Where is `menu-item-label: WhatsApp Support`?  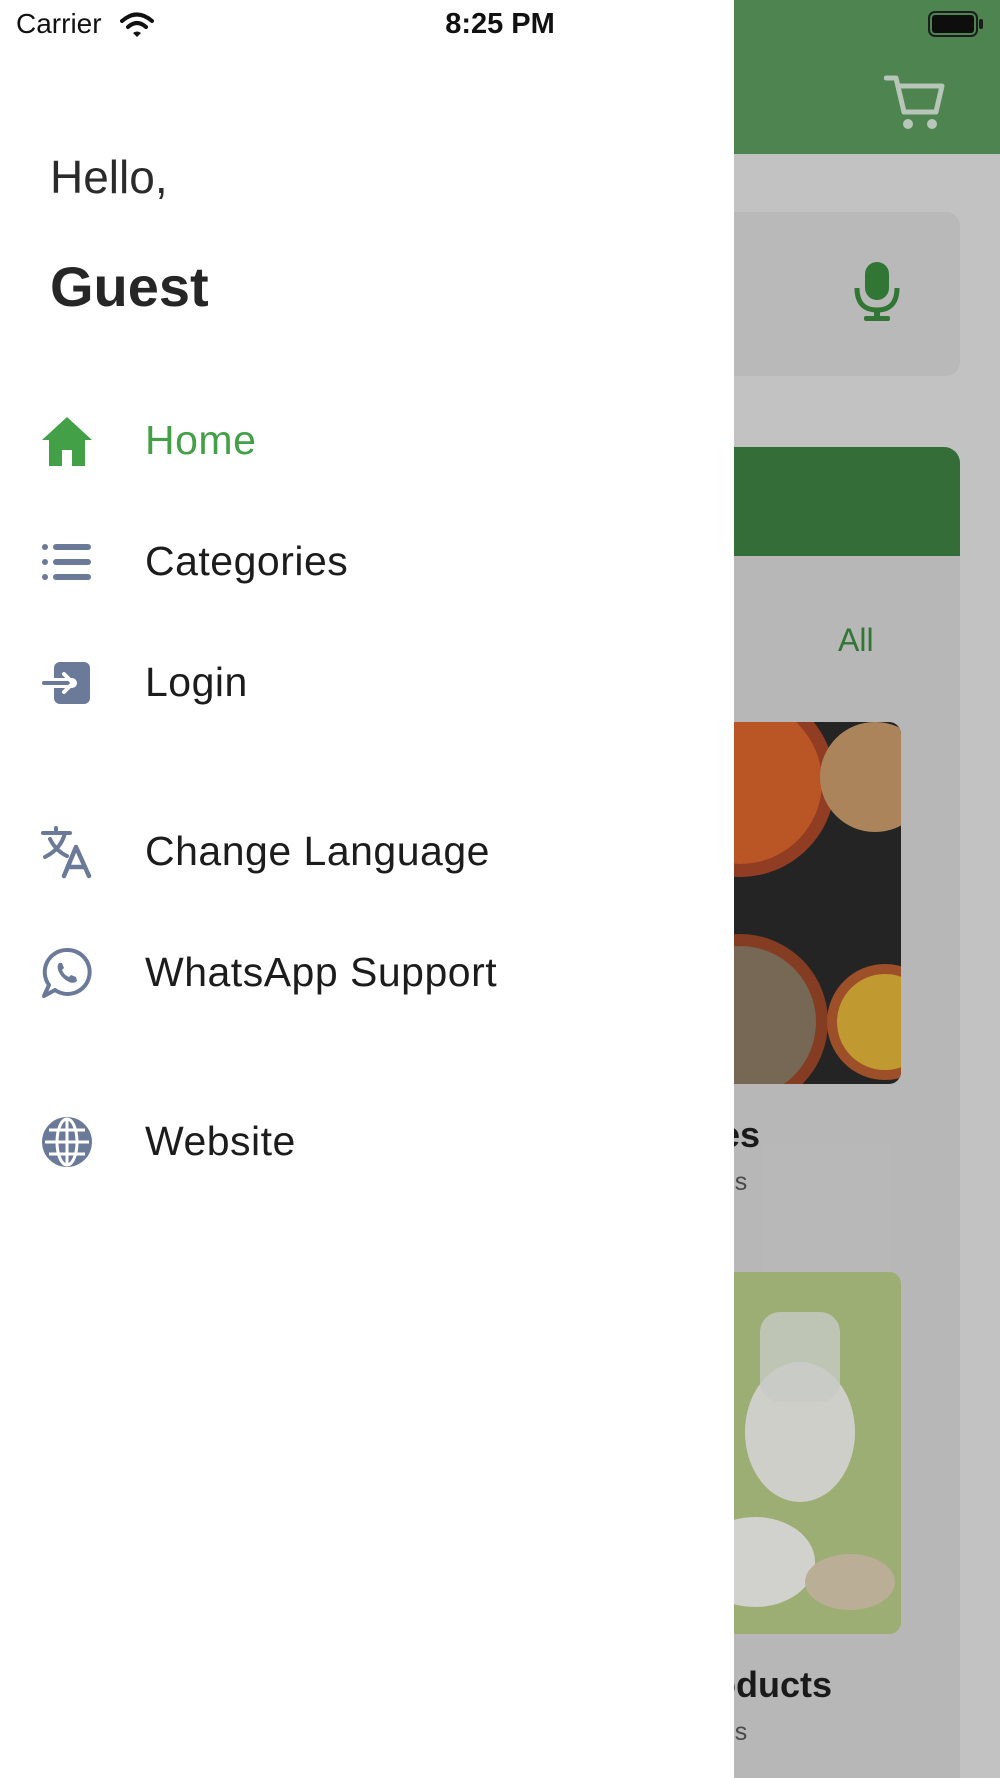 menu-item-label: WhatsApp Support is located at coordinates (321, 972).